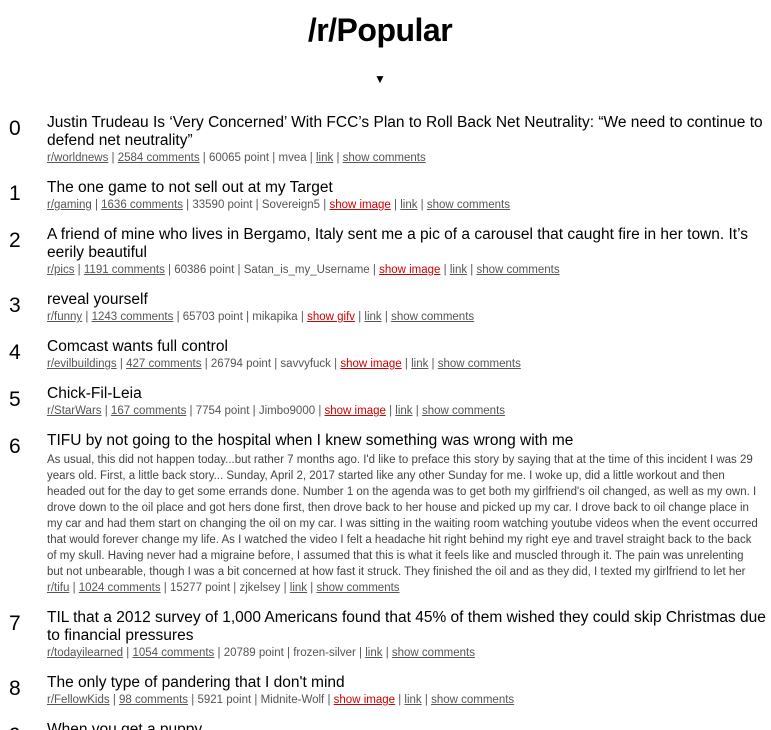 This screenshot has height=730, width=771. What do you see at coordinates (148, 411) in the screenshot?
I see `comments-link: 167 comments` at bounding box center [148, 411].